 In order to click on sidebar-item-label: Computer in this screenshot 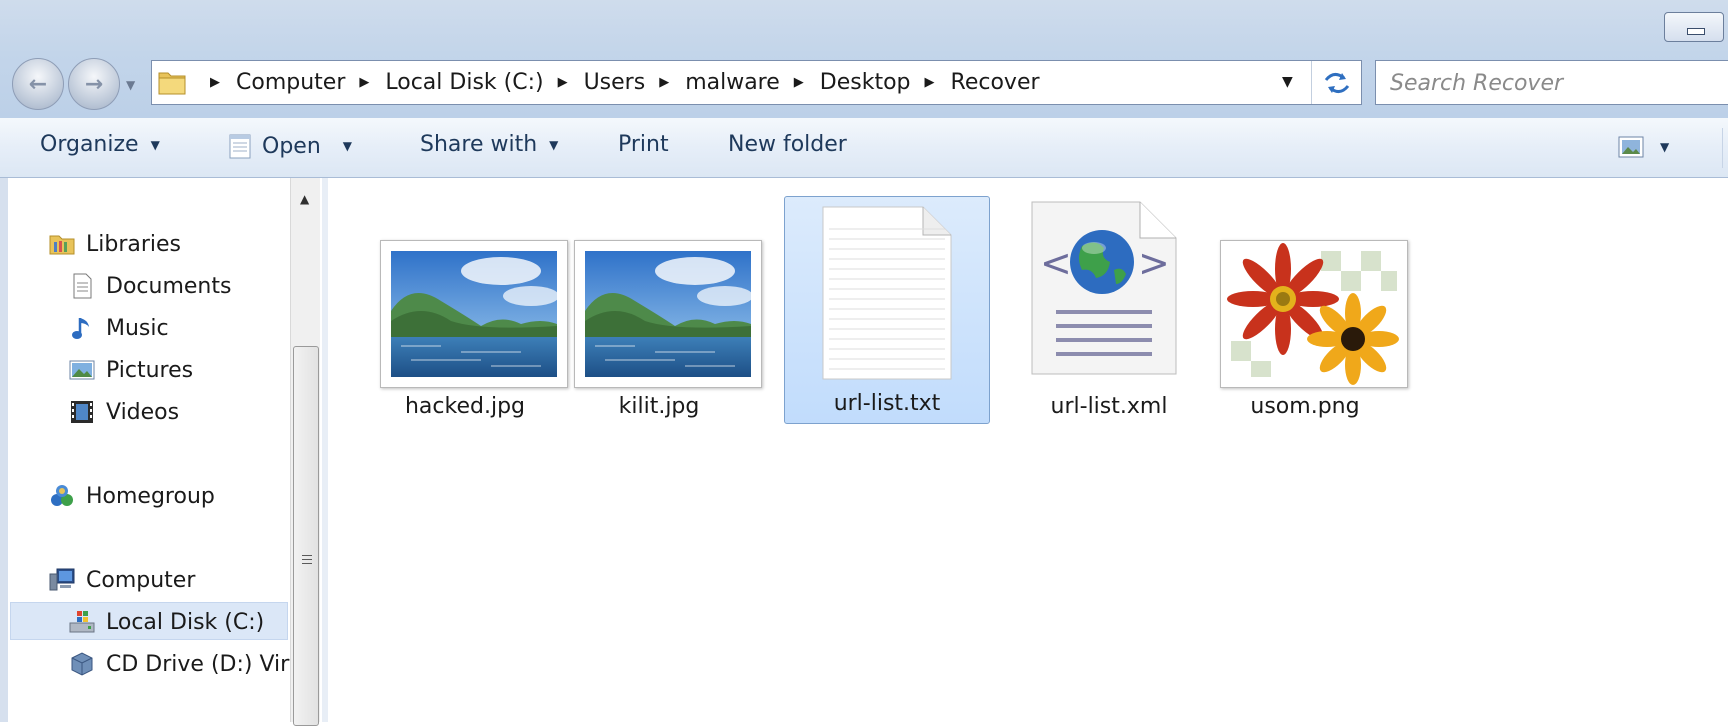, I will do `click(141, 580)`.